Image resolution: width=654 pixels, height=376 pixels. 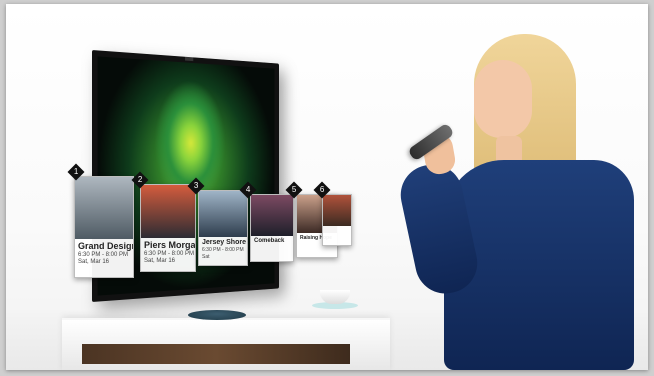 What do you see at coordinates (224, 242) in the screenshot?
I see `program-title: Jersey Shore` at bounding box center [224, 242].